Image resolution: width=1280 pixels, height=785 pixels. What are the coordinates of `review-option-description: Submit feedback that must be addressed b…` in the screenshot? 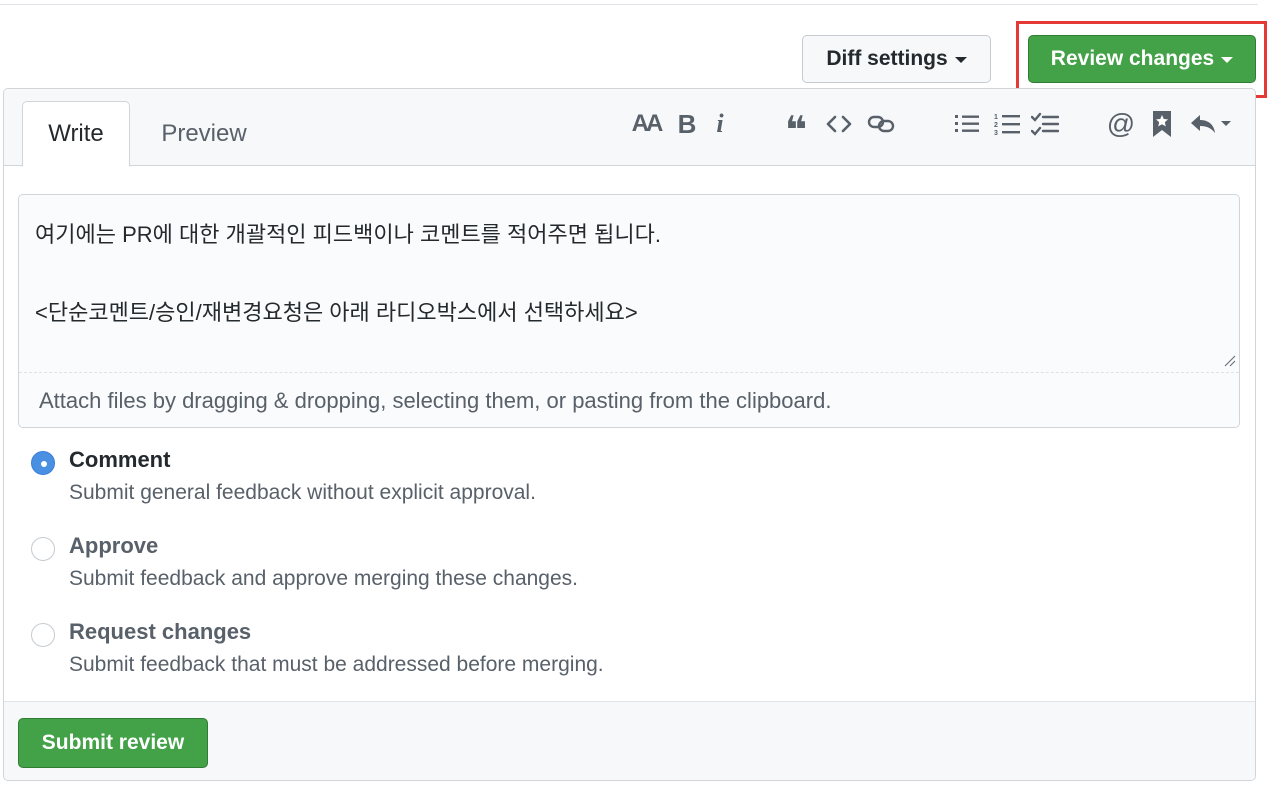 It's located at (336, 664).